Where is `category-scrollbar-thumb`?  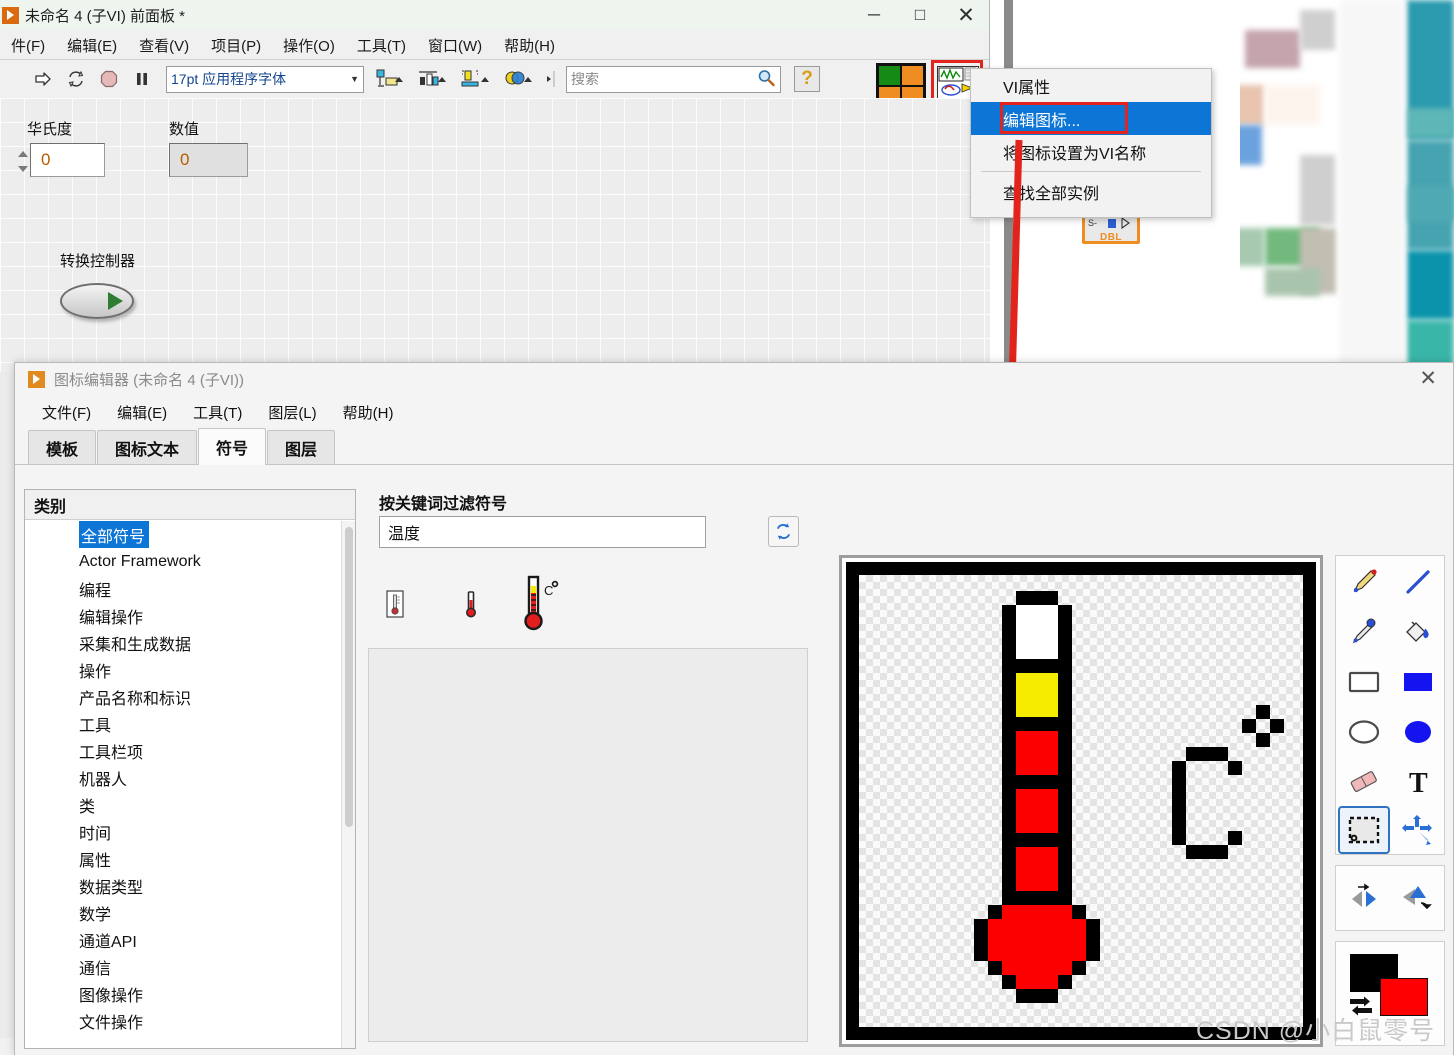 category-scrollbar-thumb is located at coordinates (349, 677).